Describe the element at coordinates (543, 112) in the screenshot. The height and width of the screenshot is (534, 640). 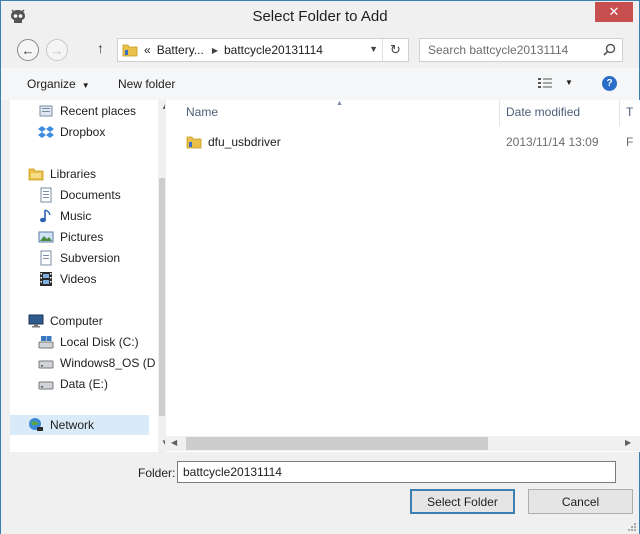
I see `column-header-date-modified: Date modified` at that location.